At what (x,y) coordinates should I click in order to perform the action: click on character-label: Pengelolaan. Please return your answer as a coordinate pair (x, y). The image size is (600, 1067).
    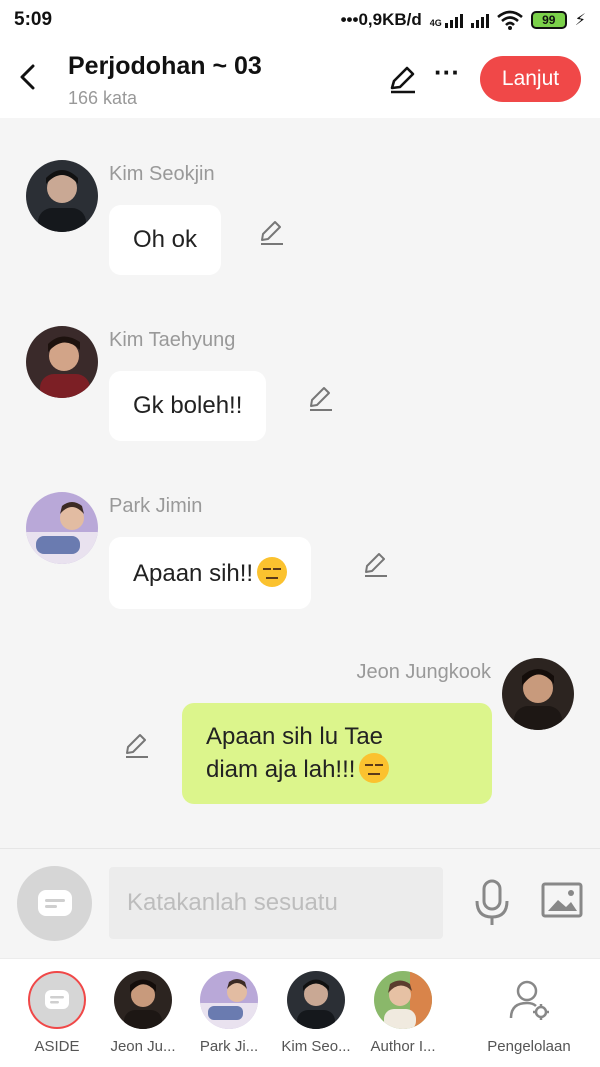
    Looking at the image, I should click on (529, 1046).